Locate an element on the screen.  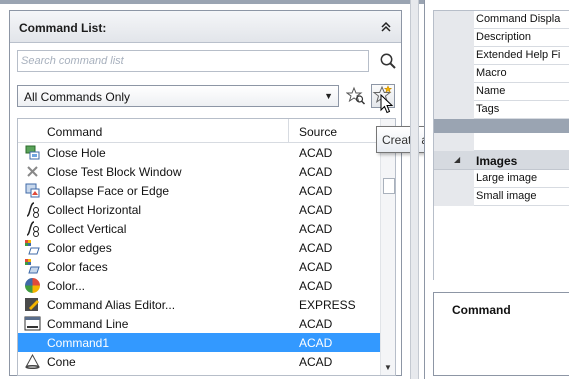
command-name: Collect Vertical is located at coordinates (87, 229).